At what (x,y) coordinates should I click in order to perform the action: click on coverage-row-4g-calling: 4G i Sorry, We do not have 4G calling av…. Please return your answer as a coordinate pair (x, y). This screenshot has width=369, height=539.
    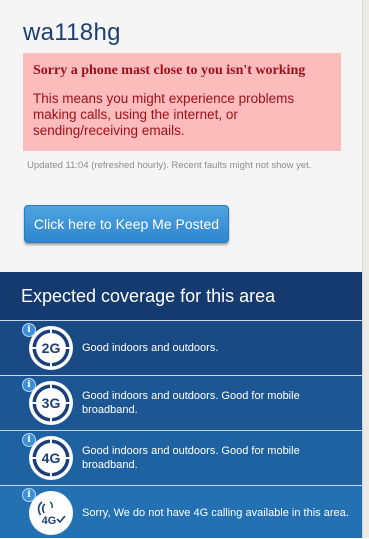
    Looking at the image, I should click on (181, 511).